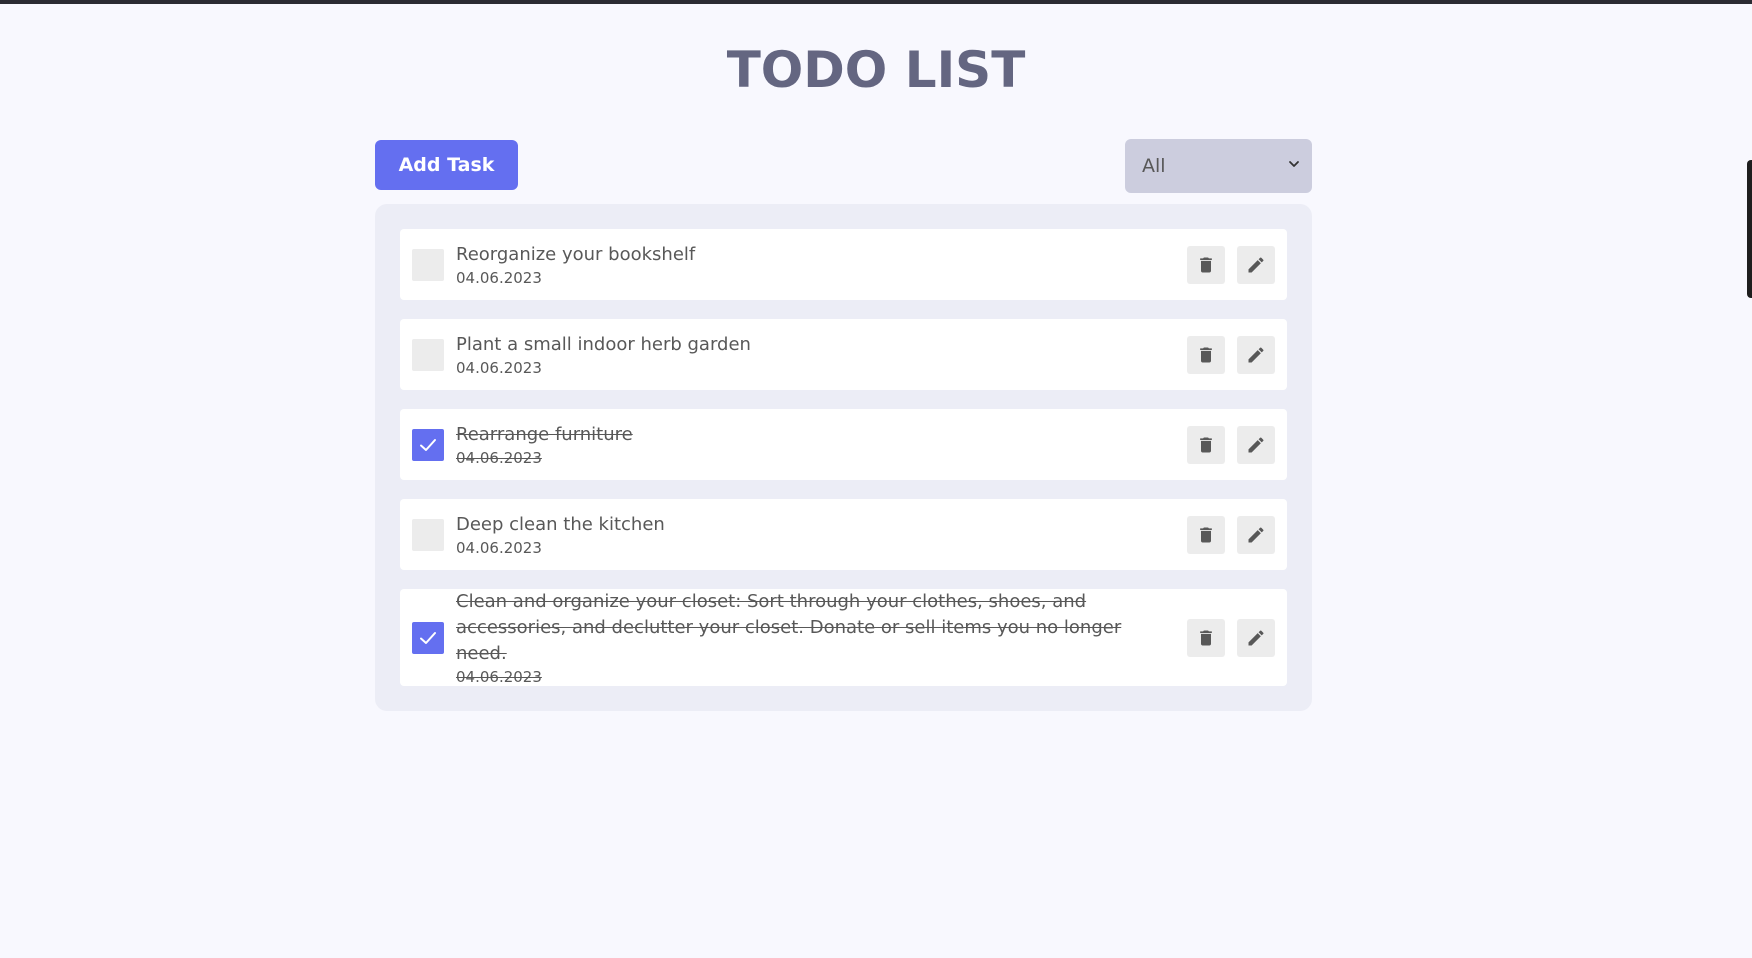  Describe the element at coordinates (446, 165) in the screenshot. I see `add-task-button: Add Task` at that location.